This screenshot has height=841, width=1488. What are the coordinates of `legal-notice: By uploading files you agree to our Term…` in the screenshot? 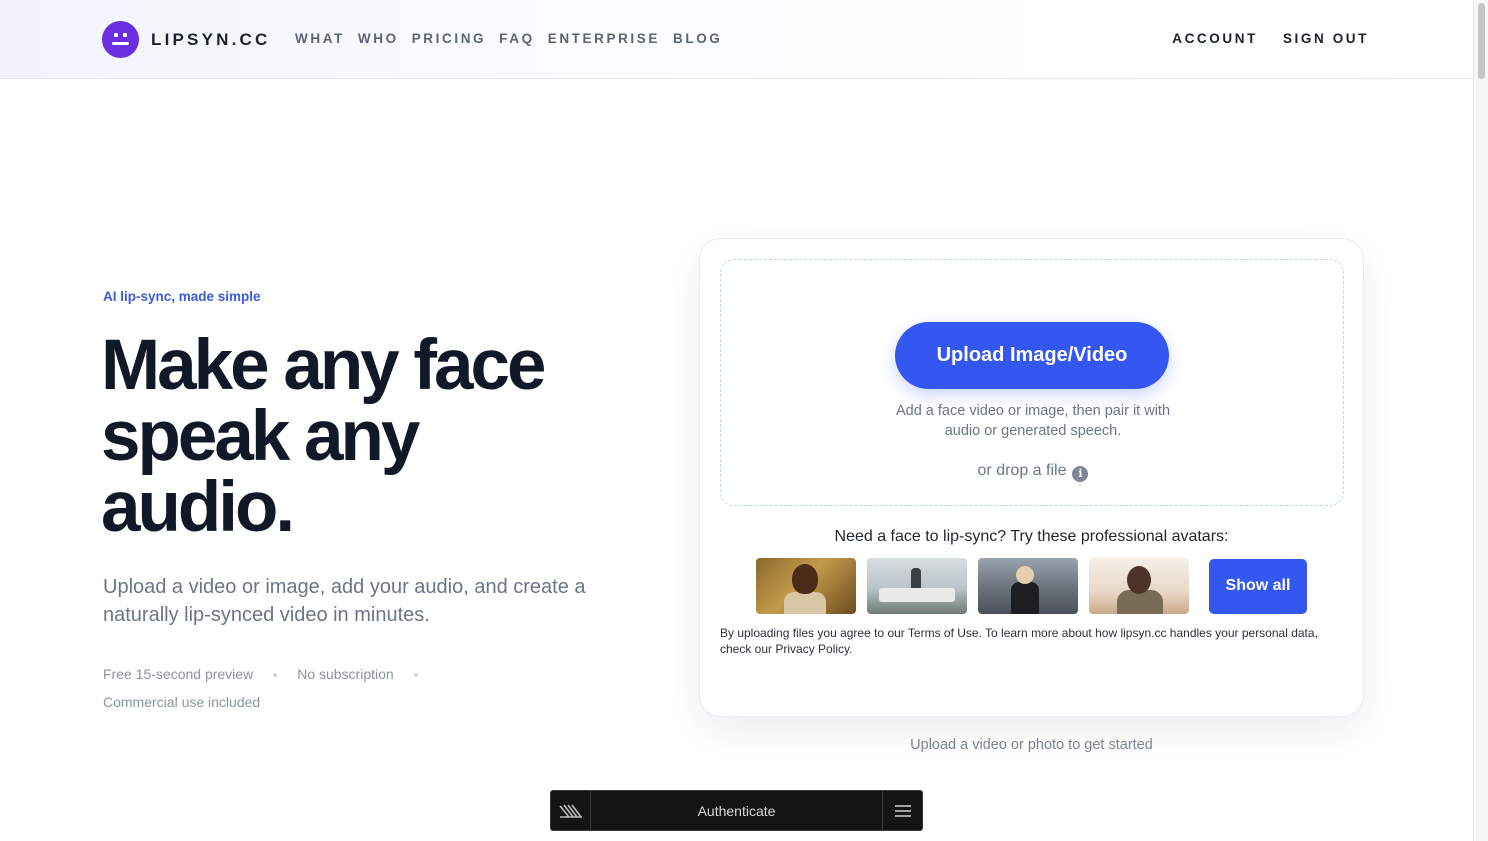 It's located at (1019, 641).